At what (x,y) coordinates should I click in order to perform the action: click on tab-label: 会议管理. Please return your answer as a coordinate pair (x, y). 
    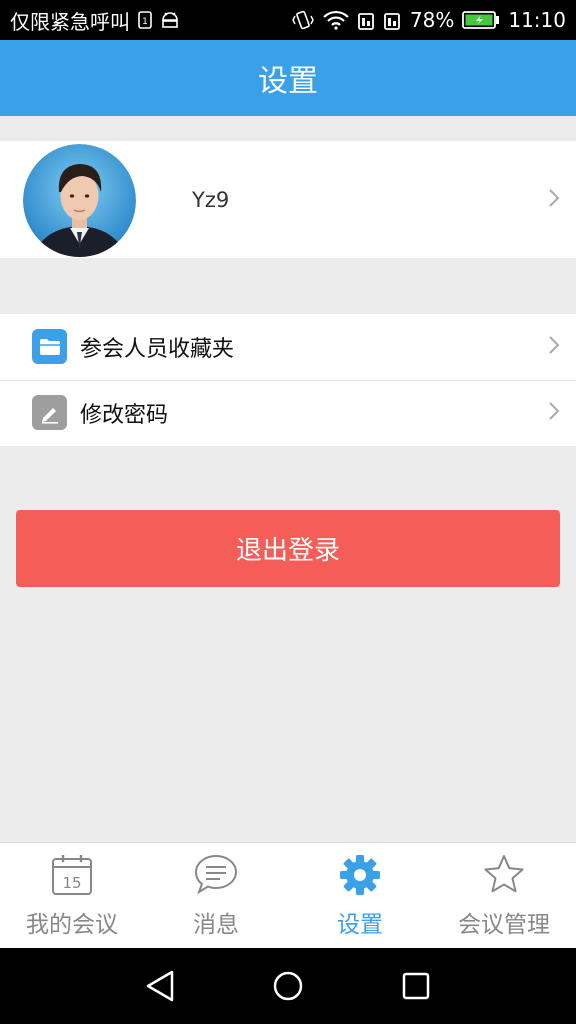
    Looking at the image, I should click on (504, 925).